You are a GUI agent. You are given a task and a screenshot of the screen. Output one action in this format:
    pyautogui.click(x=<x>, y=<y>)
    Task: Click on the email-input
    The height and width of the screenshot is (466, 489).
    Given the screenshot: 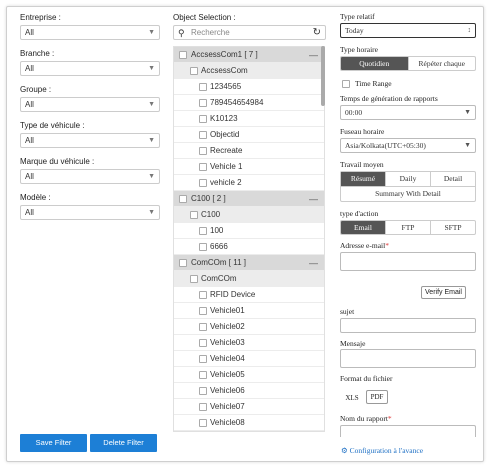 What is the action you would take?
    pyautogui.click(x=408, y=261)
    